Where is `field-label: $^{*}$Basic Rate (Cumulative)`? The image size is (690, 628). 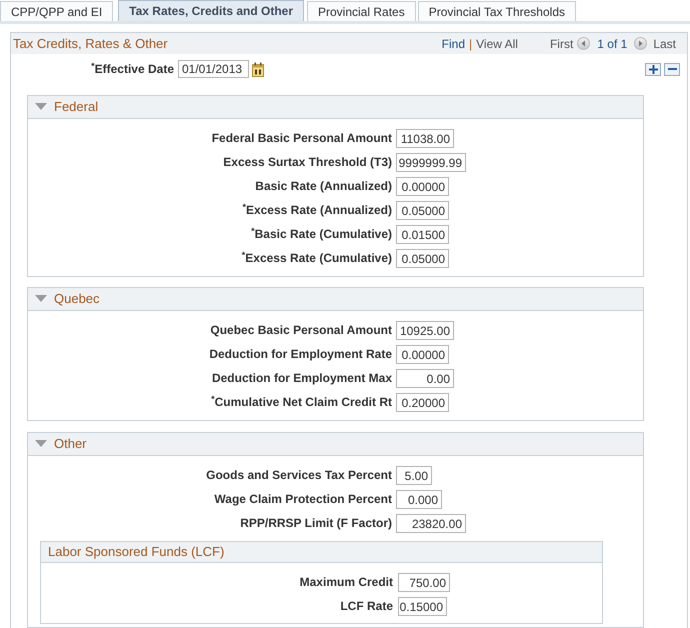 field-label: $^{*}$Basic Rate (Cumulative) is located at coordinates (321, 234).